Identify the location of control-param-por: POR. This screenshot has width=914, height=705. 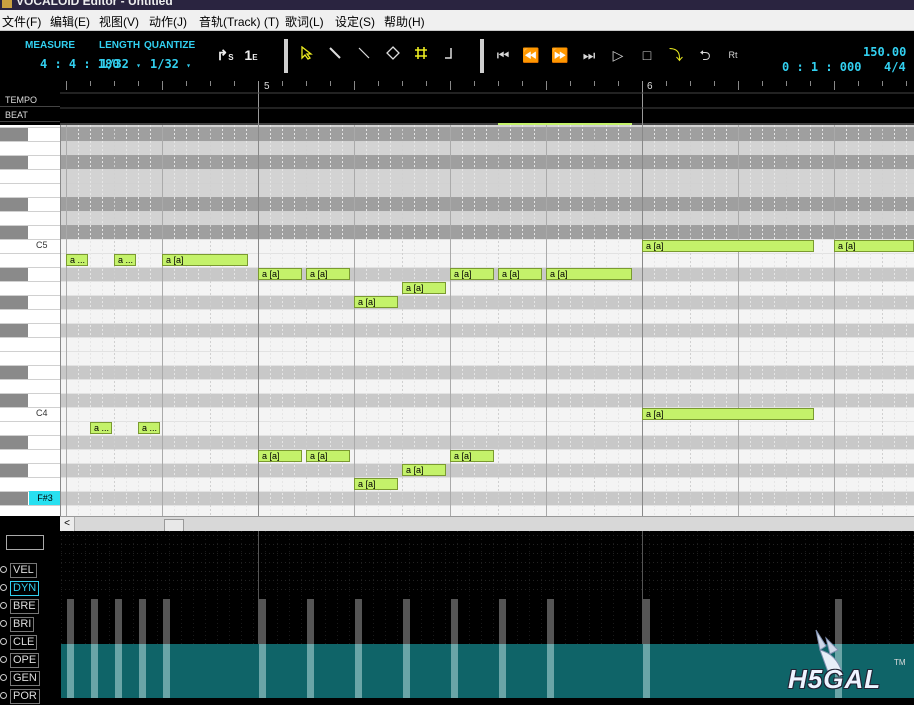
(30, 697).